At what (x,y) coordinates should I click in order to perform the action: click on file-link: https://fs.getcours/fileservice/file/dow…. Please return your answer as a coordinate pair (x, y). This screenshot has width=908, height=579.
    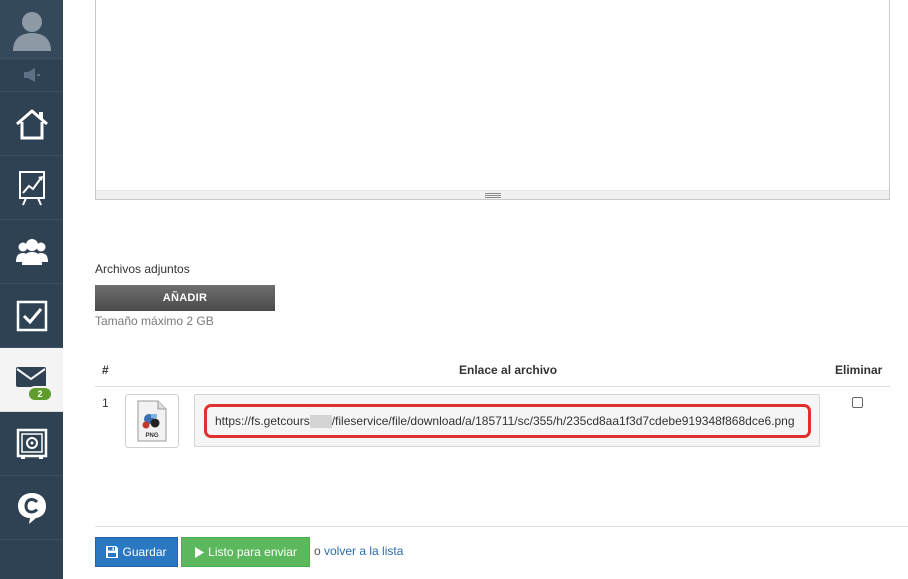
    Looking at the image, I should click on (507, 421).